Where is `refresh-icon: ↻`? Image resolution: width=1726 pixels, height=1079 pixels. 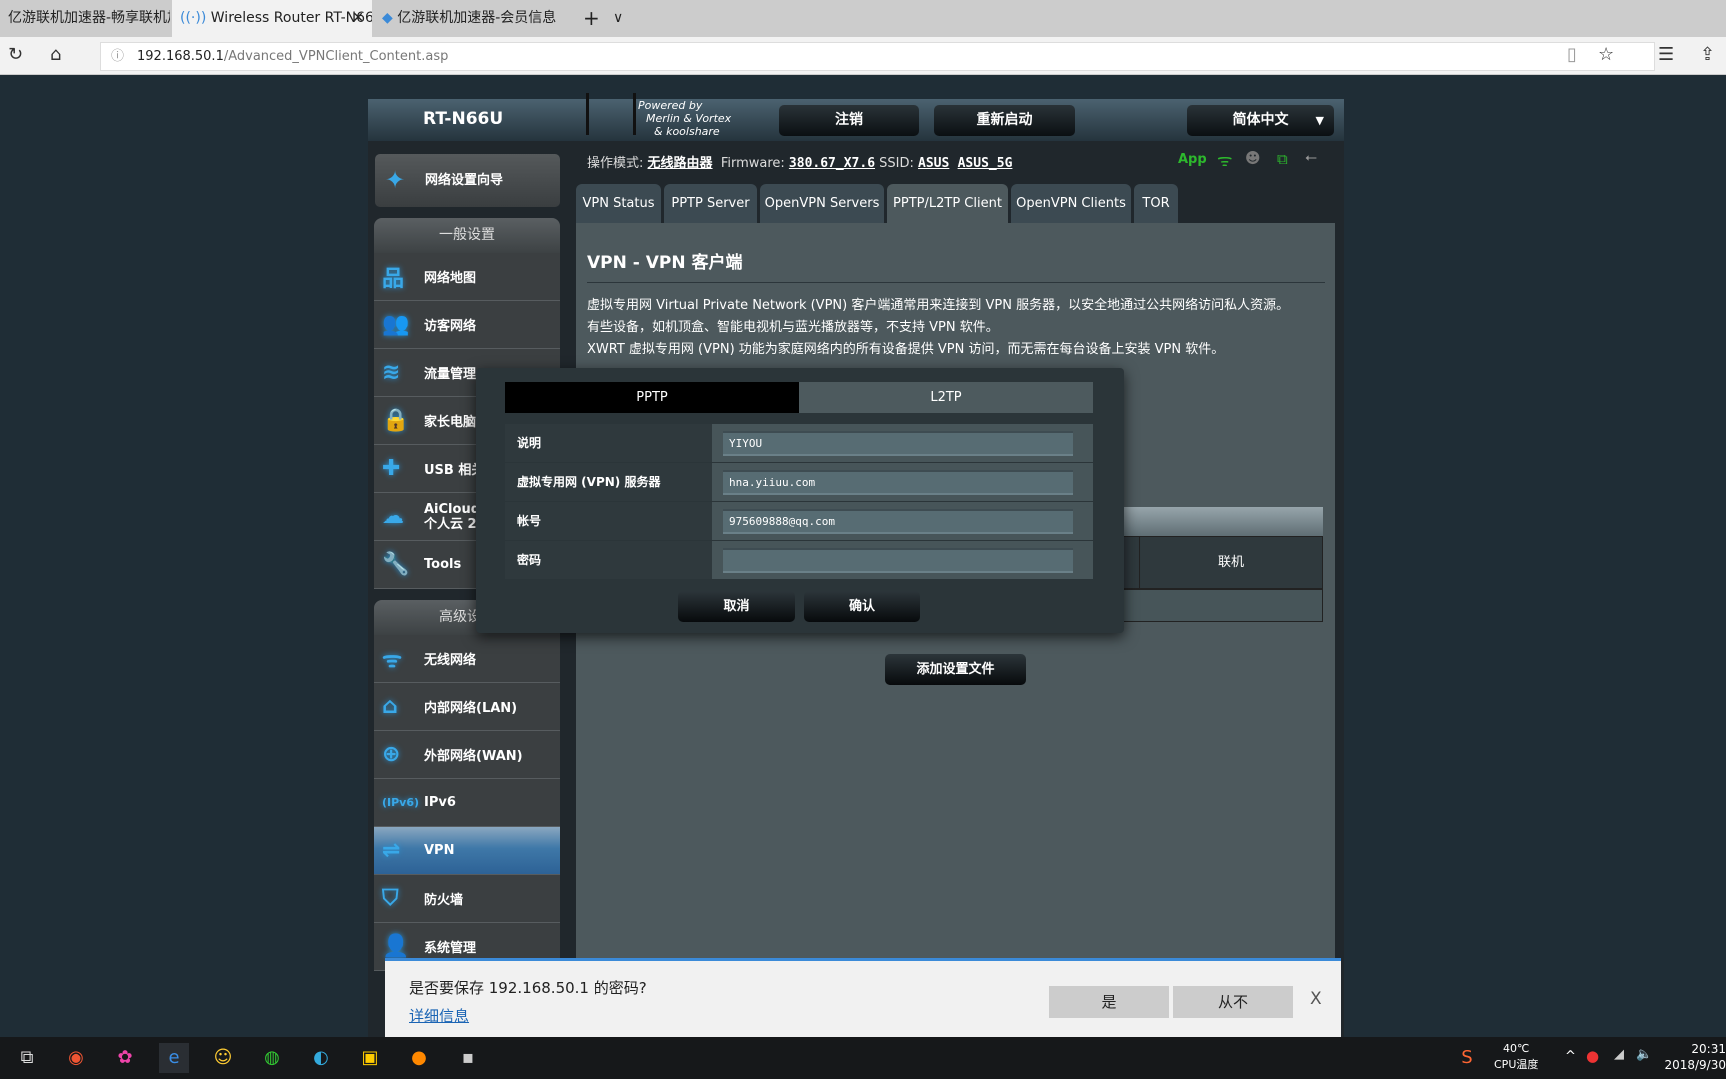
refresh-icon: ↻ is located at coordinates (15, 54).